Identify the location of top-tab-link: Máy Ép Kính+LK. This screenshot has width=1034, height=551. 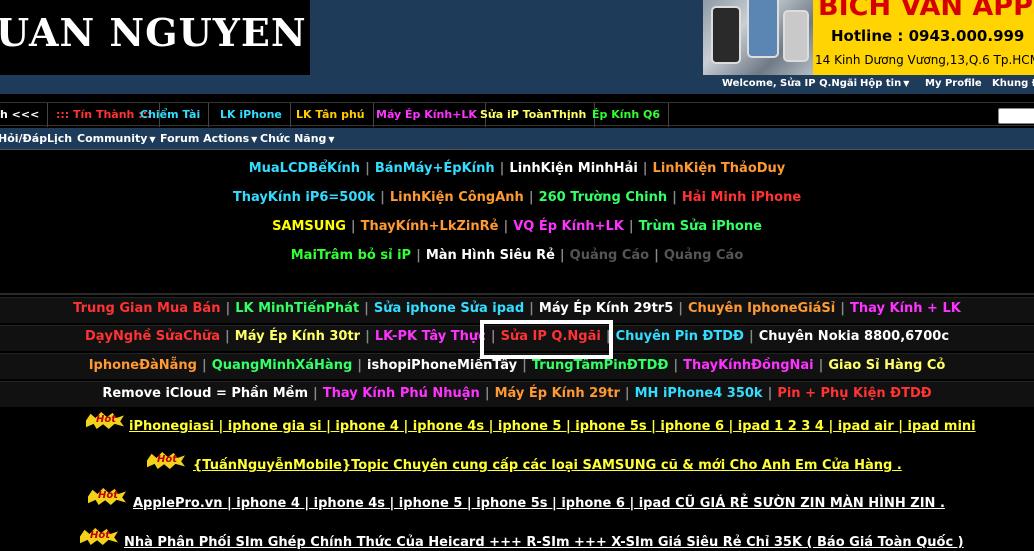
(427, 115).